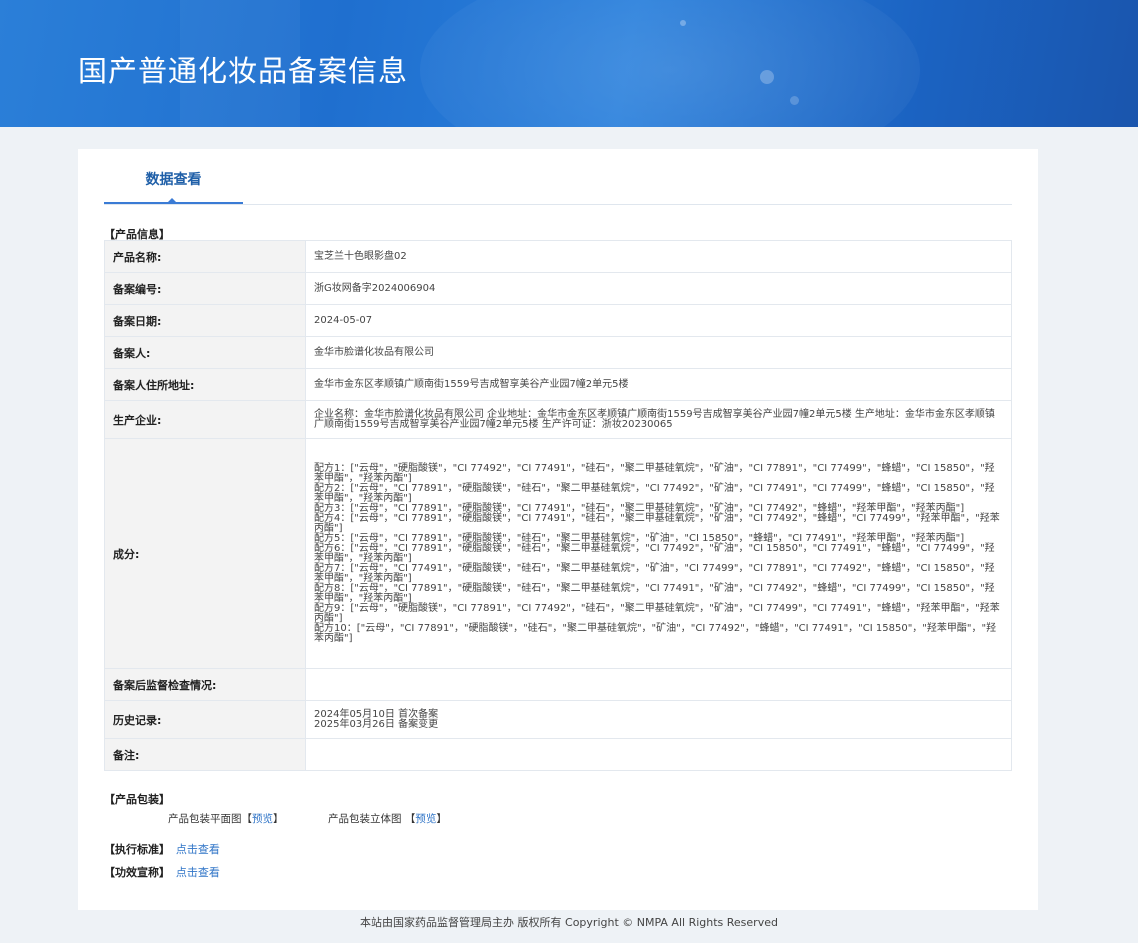 The width and height of the screenshot is (1138, 943). What do you see at coordinates (205, 819) in the screenshot?
I see `packaging-flat-label: 产品包装平面图` at bounding box center [205, 819].